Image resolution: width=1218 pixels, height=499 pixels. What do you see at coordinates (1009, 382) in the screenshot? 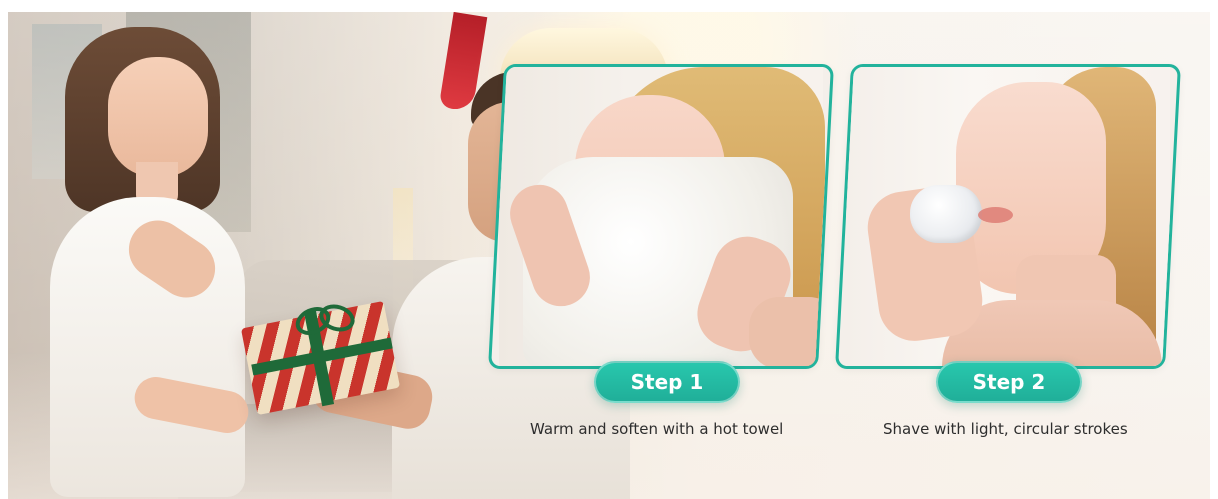
I see `step-2-label: Step 2` at bounding box center [1009, 382].